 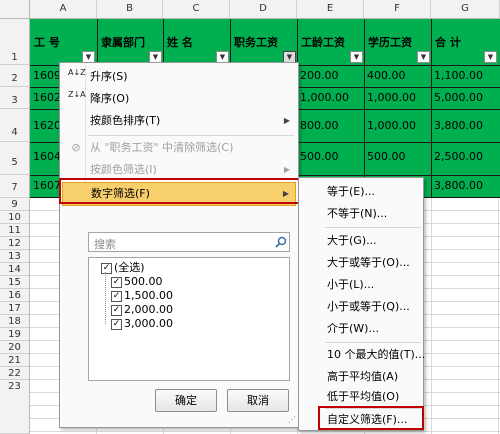 I want to click on resize-grip-icon: ⋰, so click(x=291, y=420).